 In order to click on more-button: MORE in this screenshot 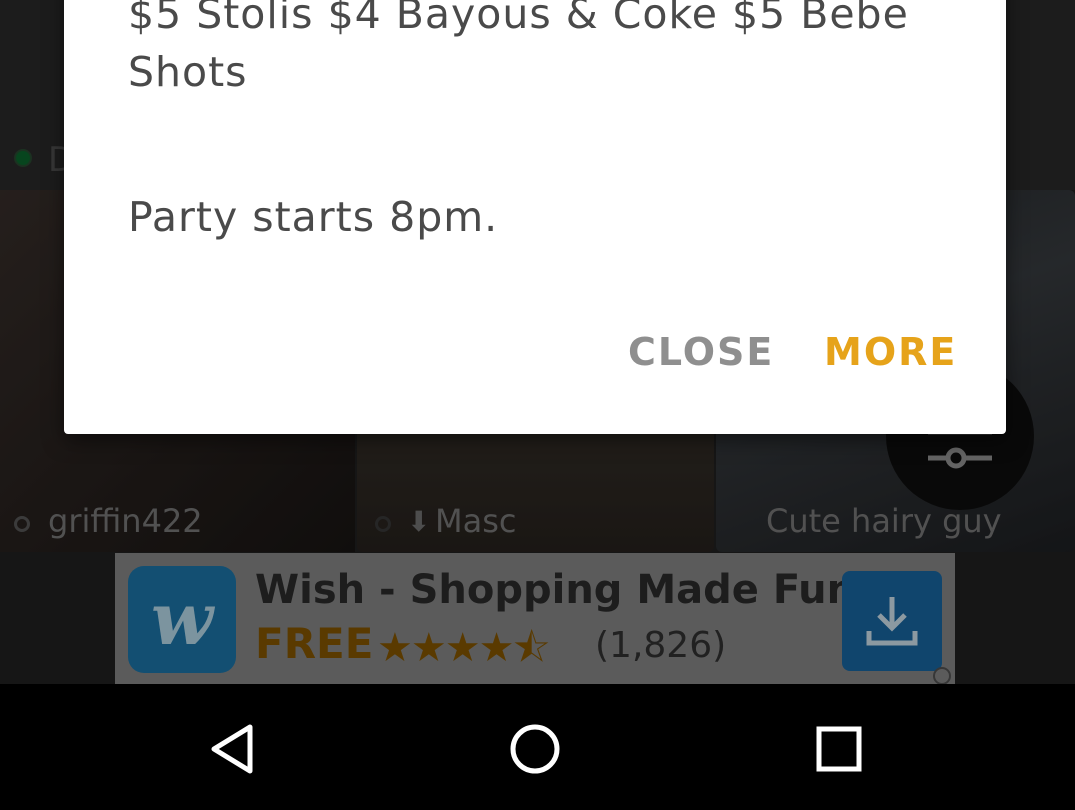, I will do `click(890, 352)`.